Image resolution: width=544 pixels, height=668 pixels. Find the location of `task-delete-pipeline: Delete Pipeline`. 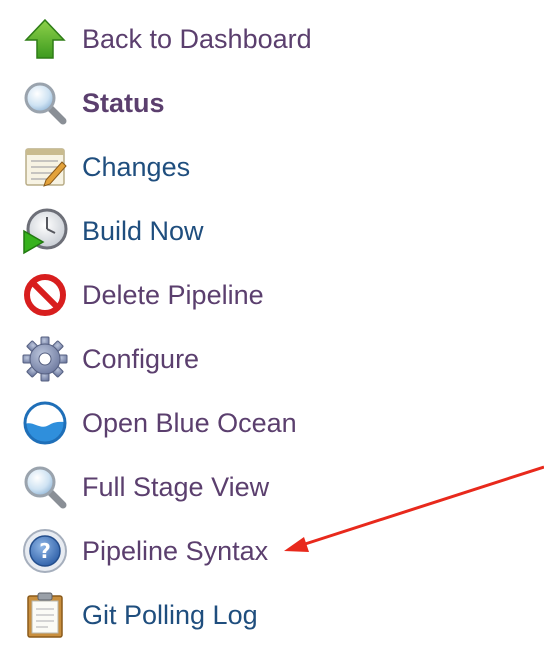

task-delete-pipeline: Delete Pipeline is located at coordinates (142, 295).